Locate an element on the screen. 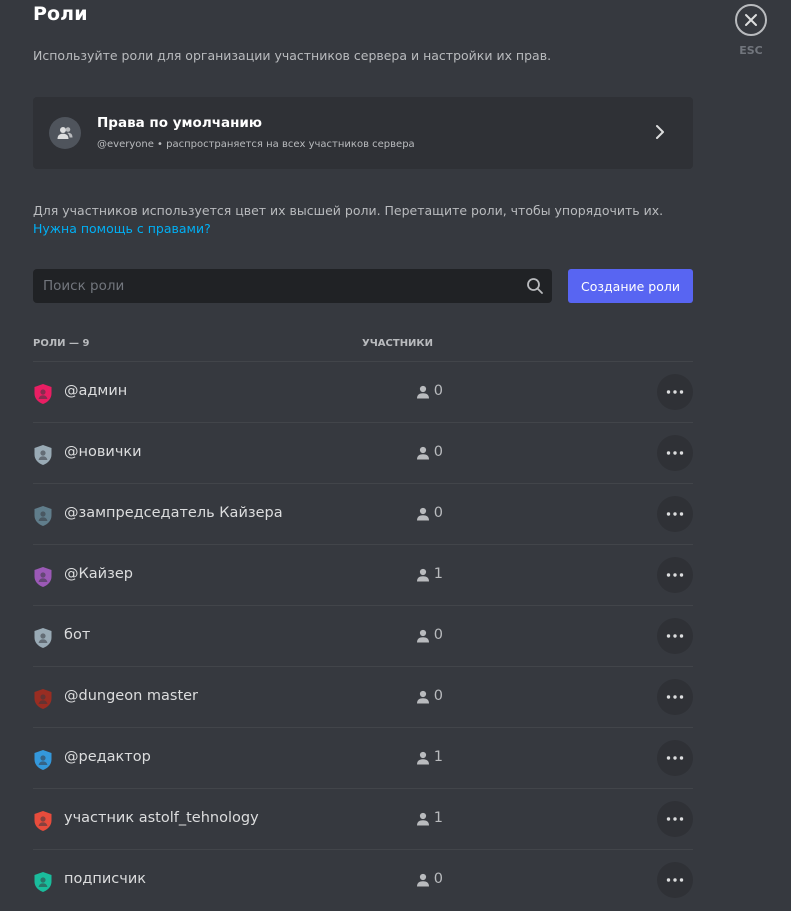 The width and height of the screenshot is (791, 911). page-title: Роли is located at coordinates (60, 14).